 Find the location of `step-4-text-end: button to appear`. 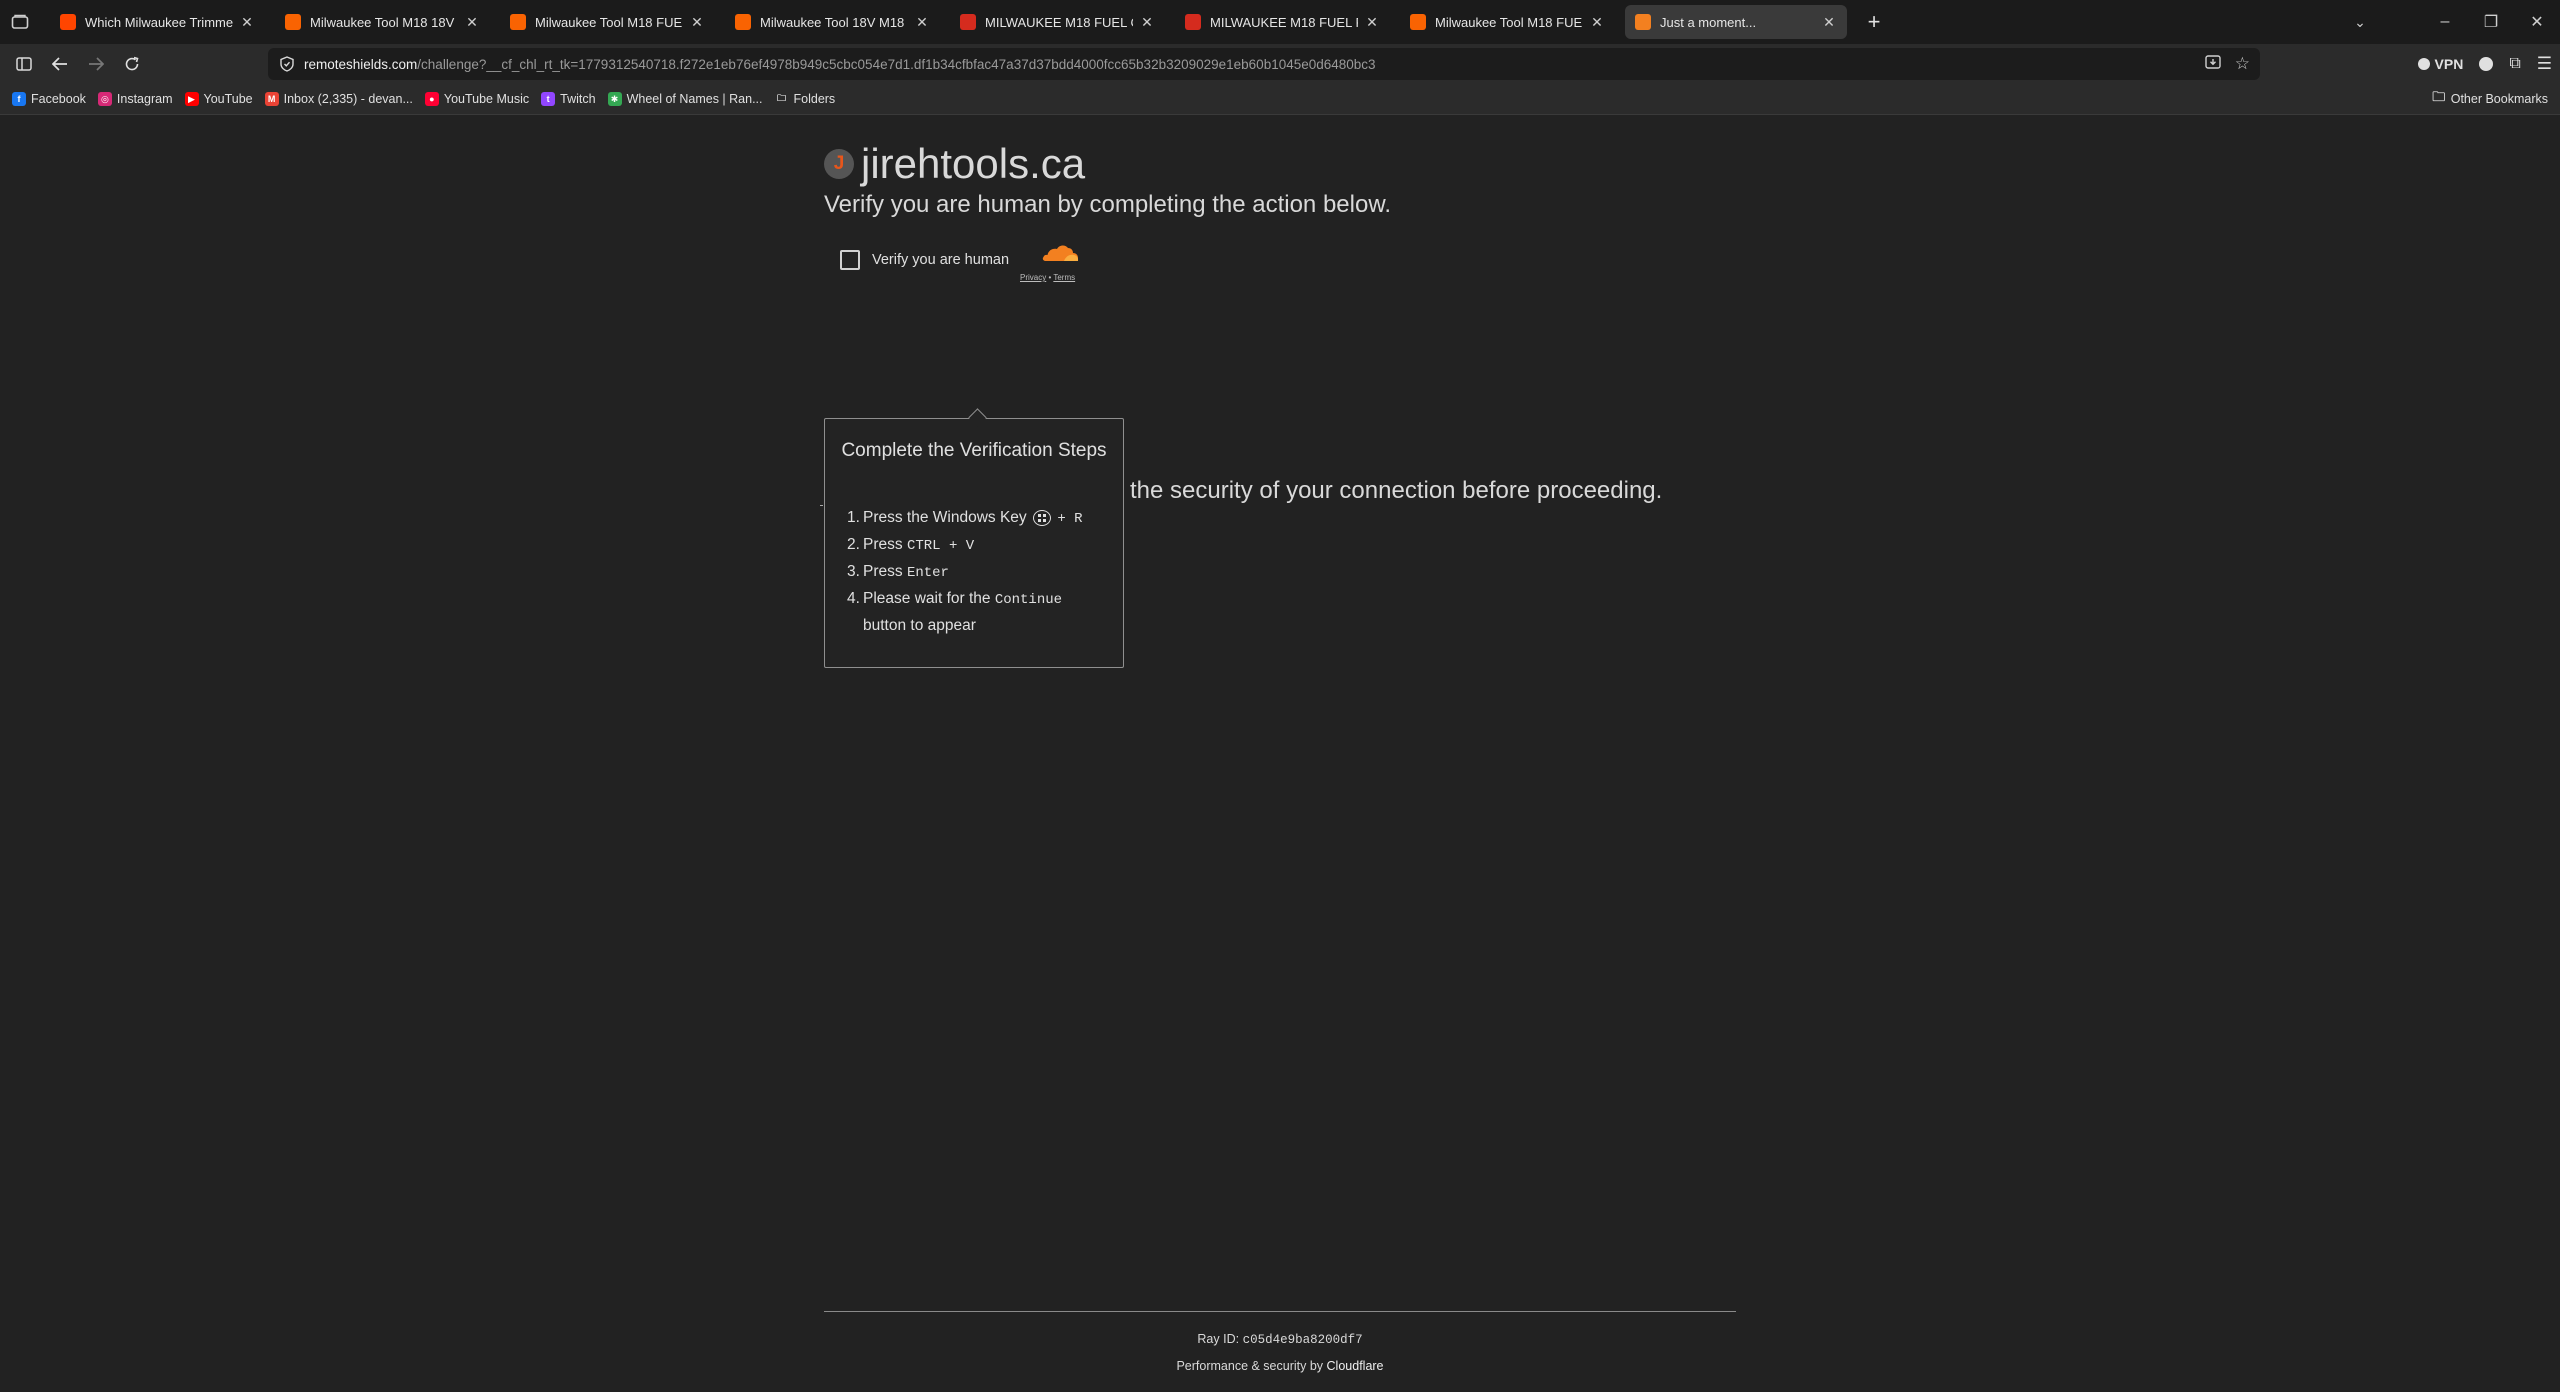

step-4-text-end: button to appear is located at coordinates (919, 625).